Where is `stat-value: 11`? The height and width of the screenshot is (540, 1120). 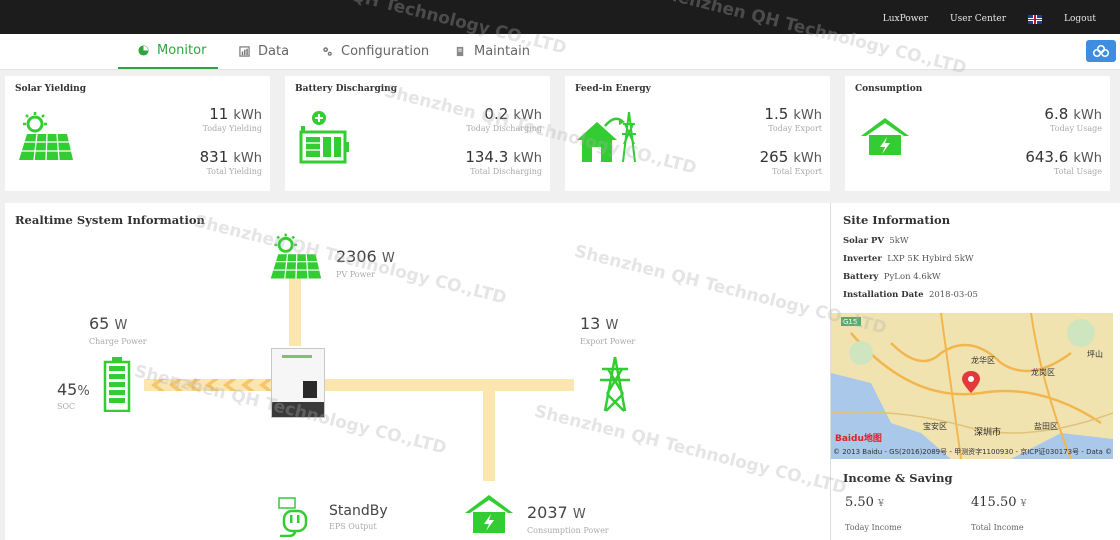
stat-value: 11 is located at coordinates (219, 114).